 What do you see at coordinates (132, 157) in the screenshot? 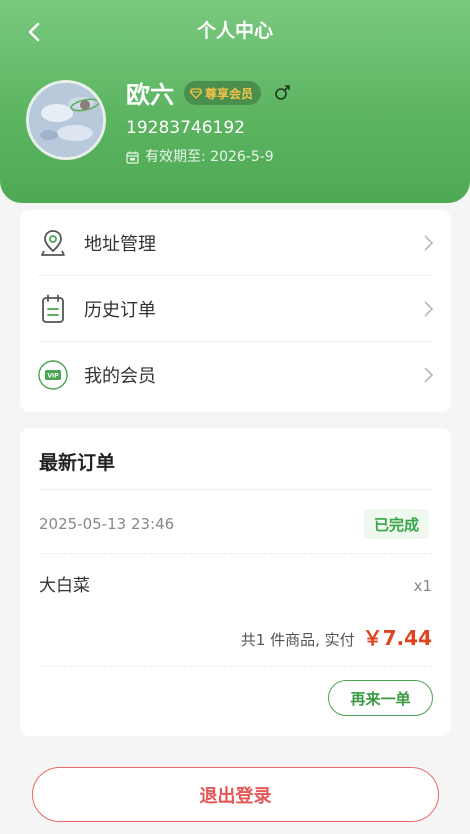
I see `calendar-icon` at bounding box center [132, 157].